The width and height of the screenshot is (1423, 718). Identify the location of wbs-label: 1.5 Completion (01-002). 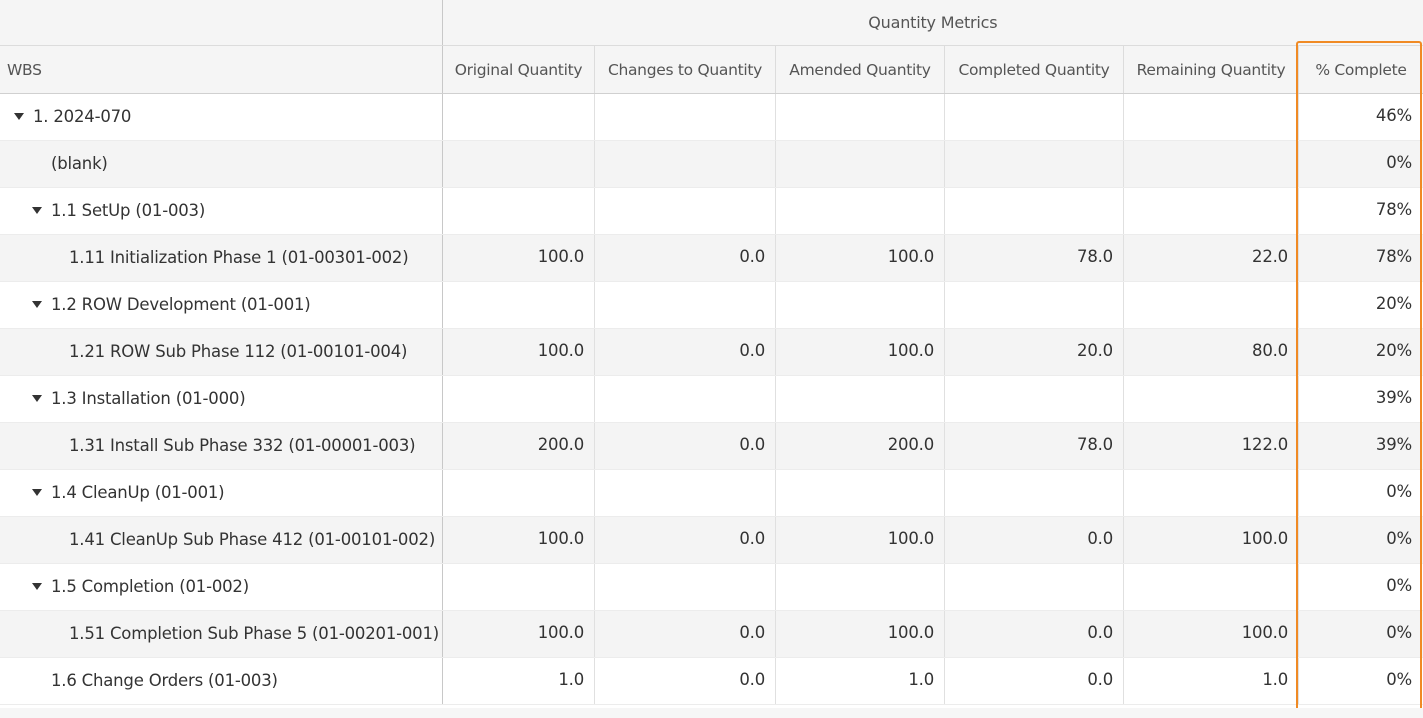
(150, 586).